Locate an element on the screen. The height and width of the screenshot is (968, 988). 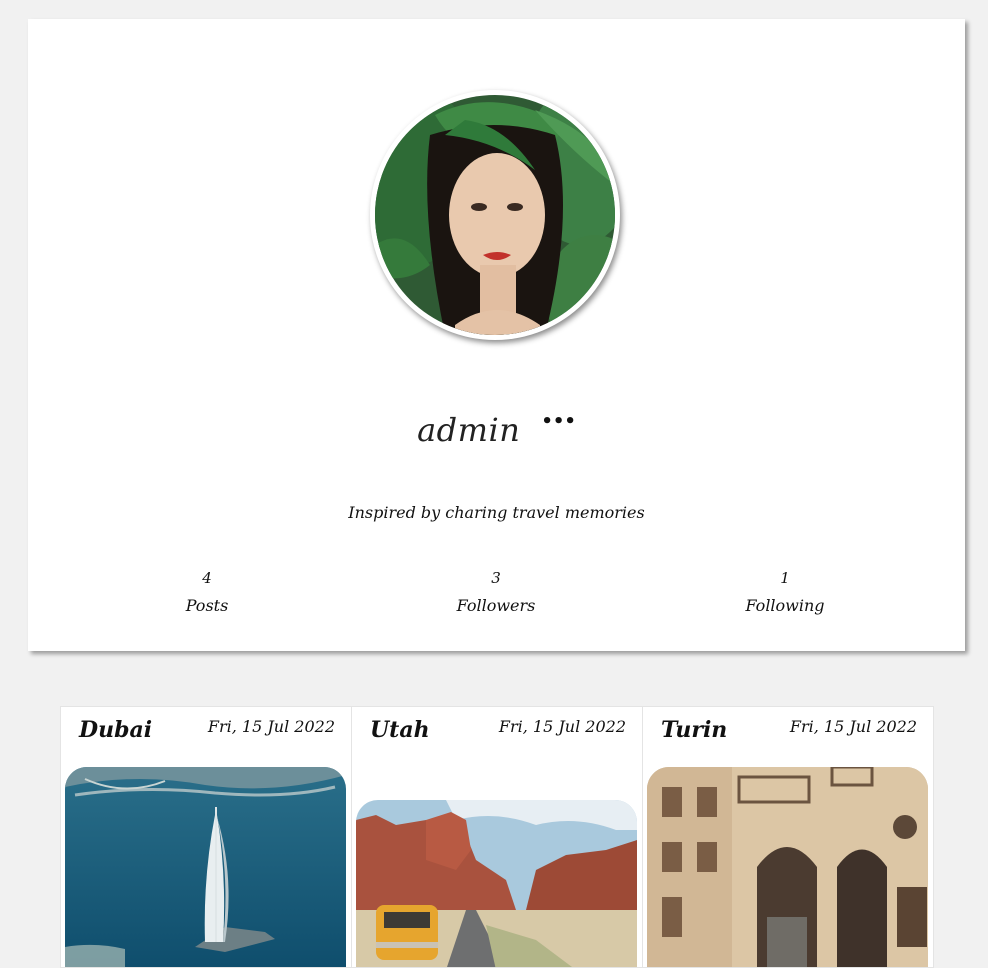
profile-bio: Inspired by charing travel memories is located at coordinates (496, 512).